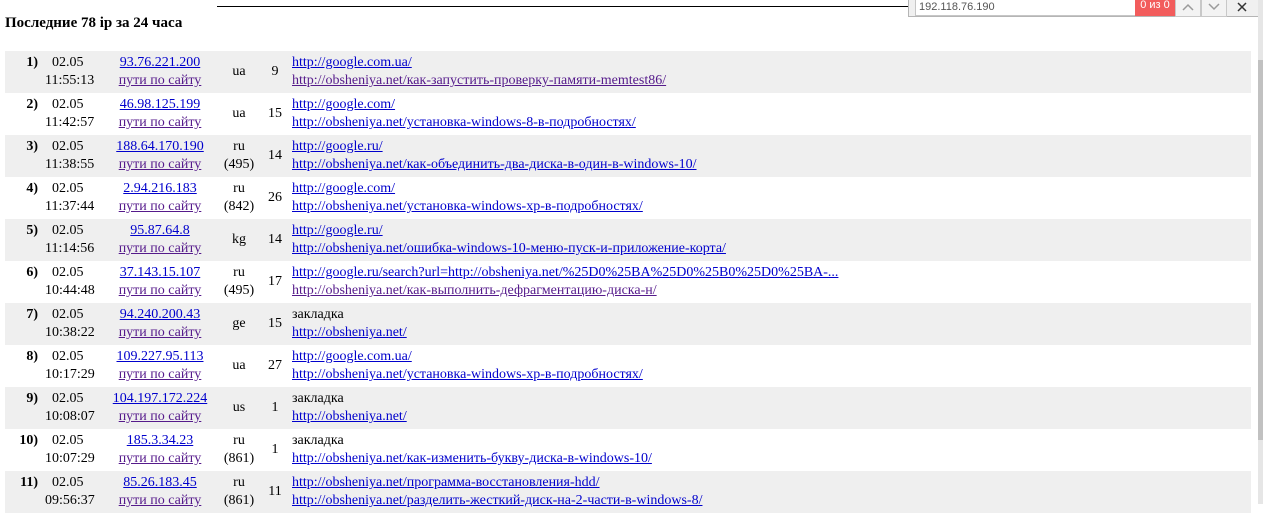 The width and height of the screenshot is (1263, 513). Describe the element at coordinates (160, 62) in the screenshot. I see `ip-link: 93.76.221.200` at that location.